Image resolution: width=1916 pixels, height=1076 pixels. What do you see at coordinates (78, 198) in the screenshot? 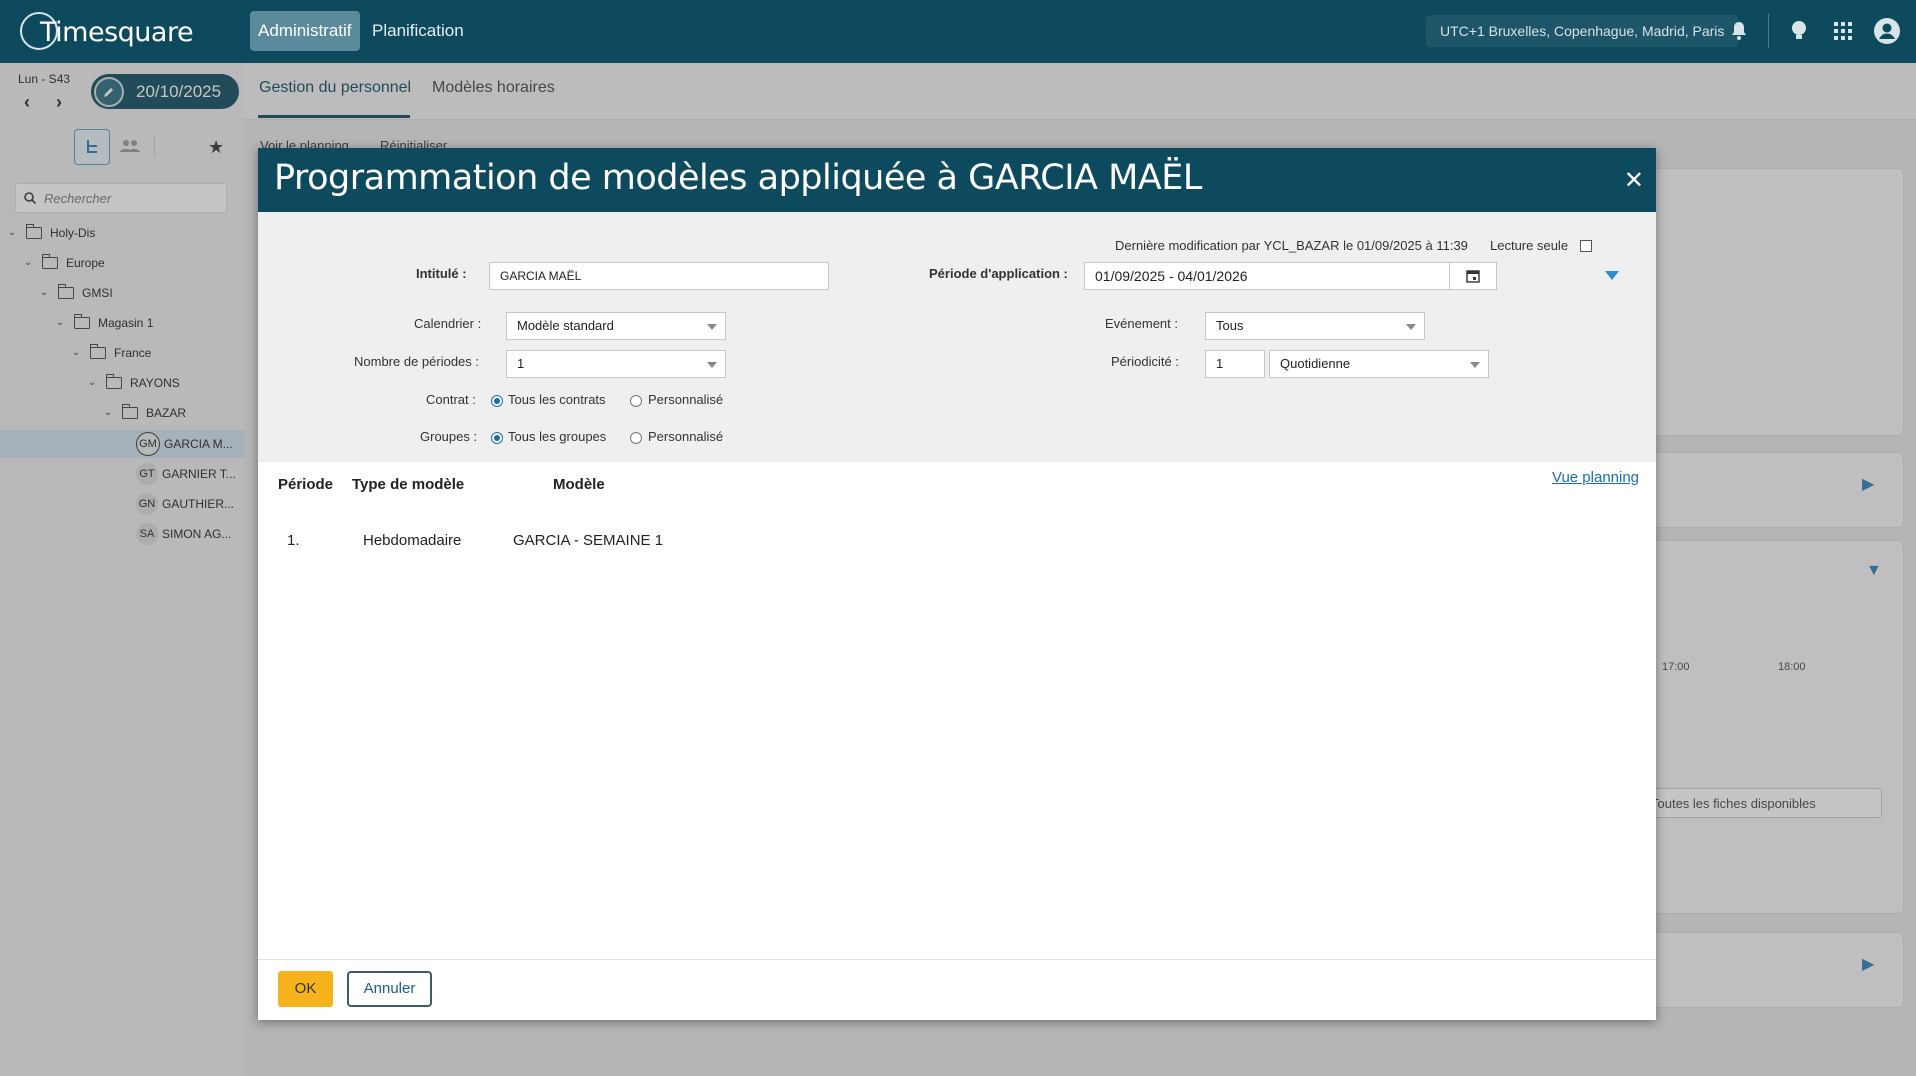
I see `search-placeholder: Rechercher` at bounding box center [78, 198].